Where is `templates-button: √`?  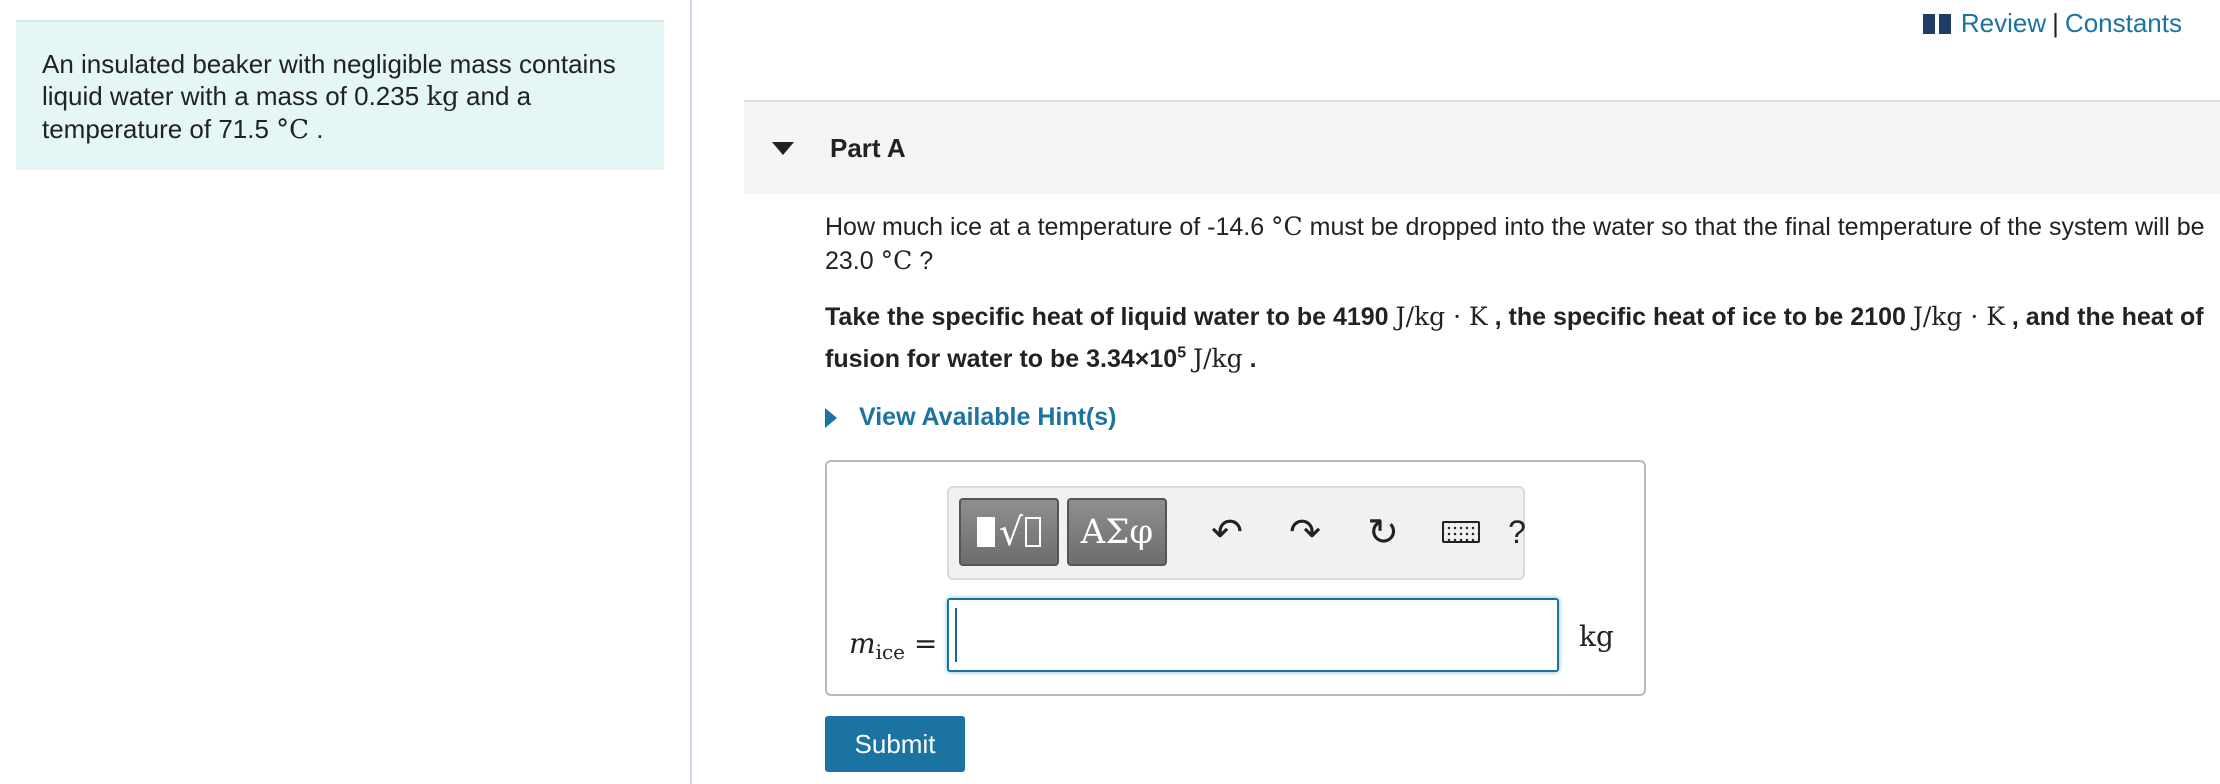
templates-button: √ is located at coordinates (1009, 532).